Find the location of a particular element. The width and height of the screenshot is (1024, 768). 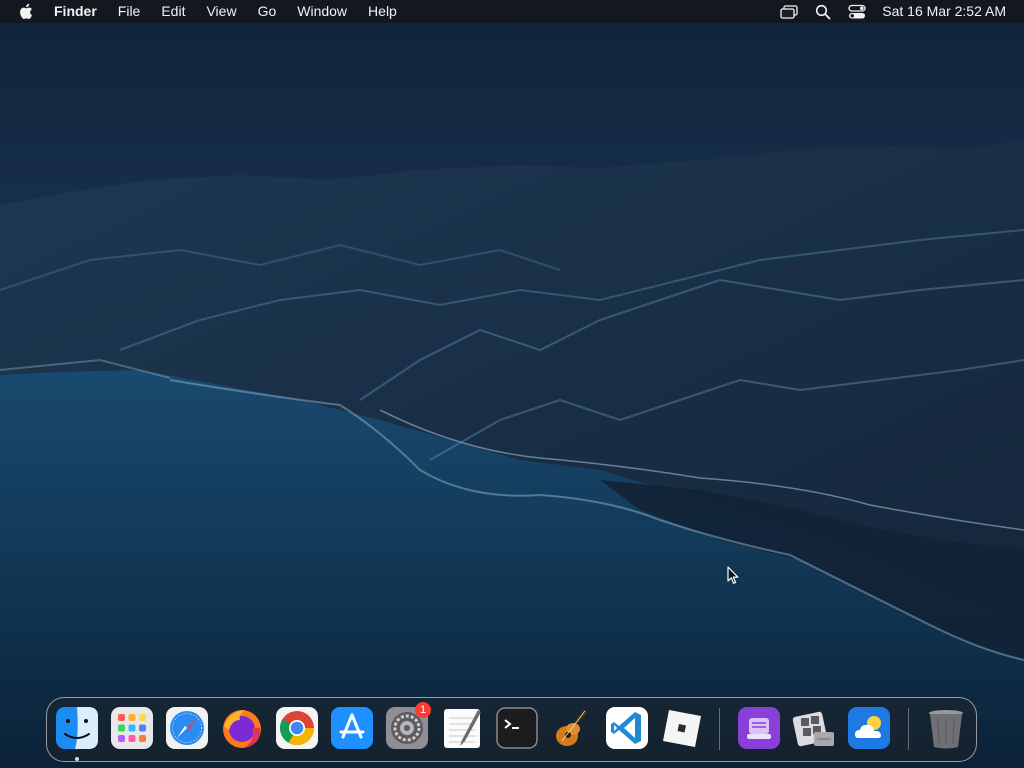

finder-running-indicator is located at coordinates (77, 759).